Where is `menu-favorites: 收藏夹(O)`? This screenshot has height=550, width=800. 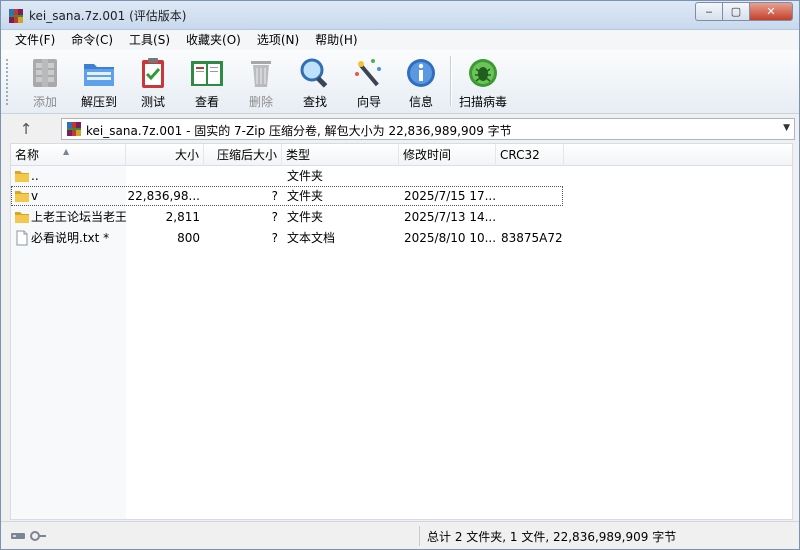
menu-favorites: 收藏夹(O) is located at coordinates (213, 40).